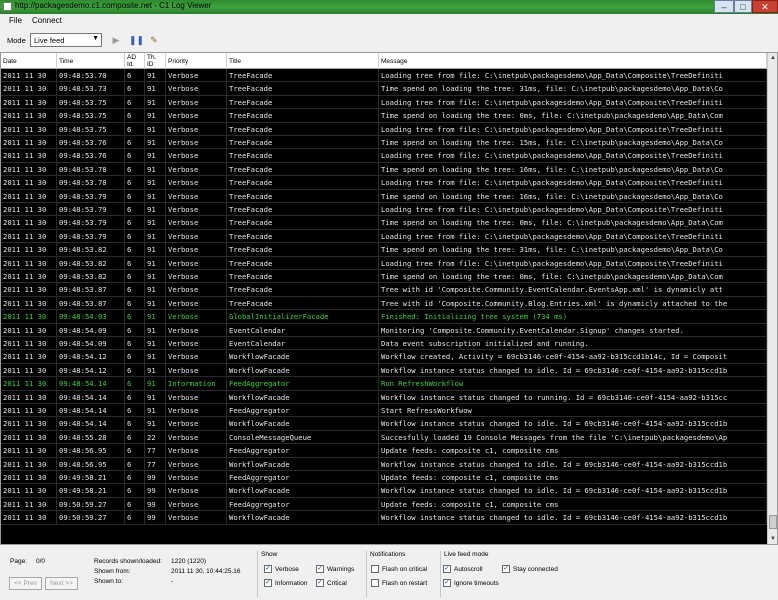 The height and width of the screenshot is (600, 778). I want to click on menu-file: File, so click(15, 20).